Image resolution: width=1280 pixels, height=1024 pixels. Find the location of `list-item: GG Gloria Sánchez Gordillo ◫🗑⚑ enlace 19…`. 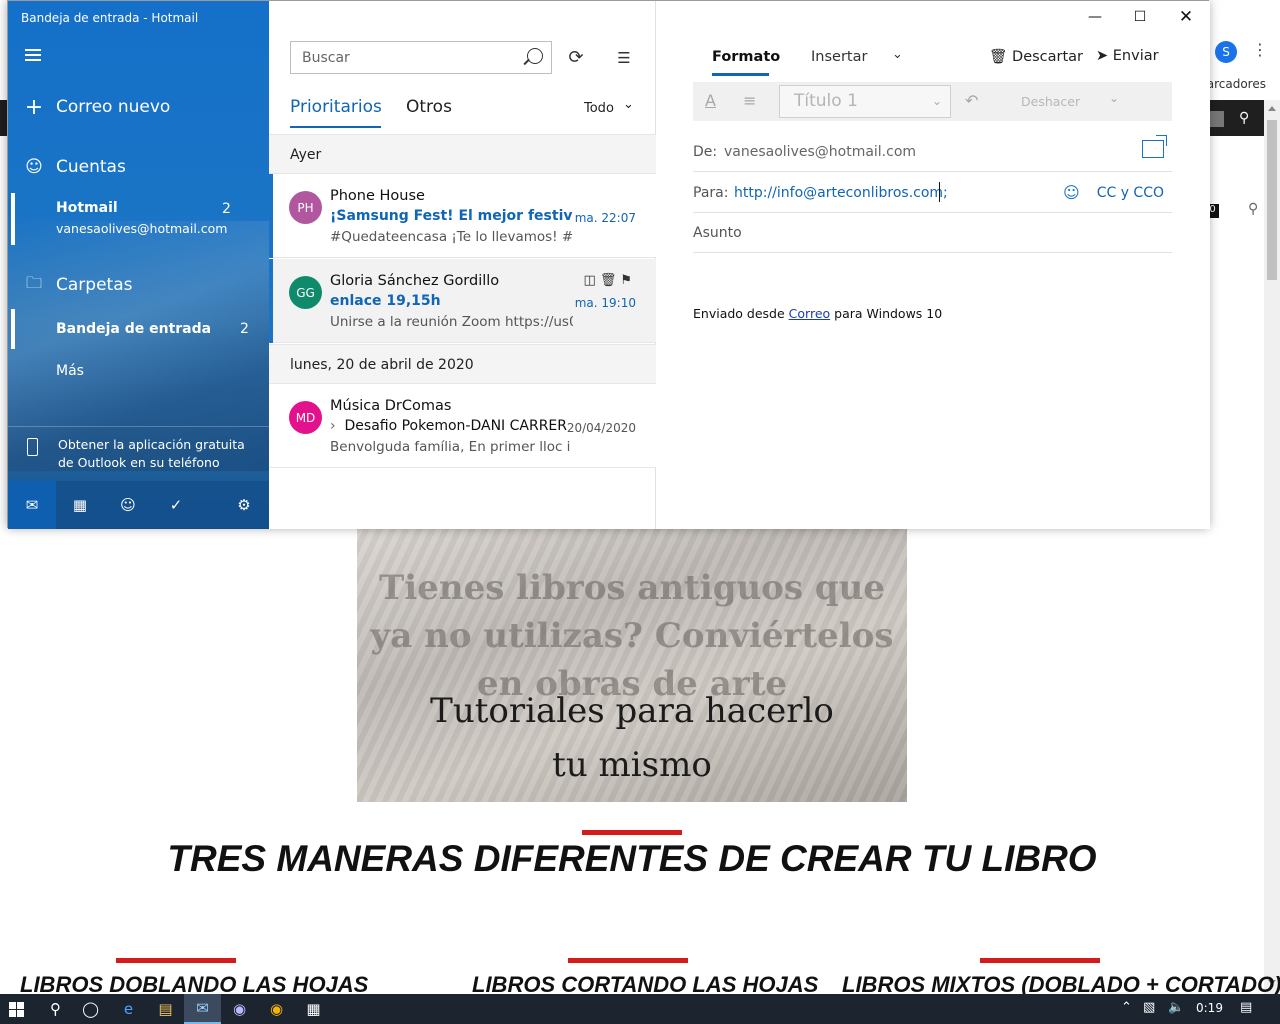

list-item: GG Gloria Sánchez Gordillo ◫🗑⚑ enlace 19… is located at coordinates (462, 301).